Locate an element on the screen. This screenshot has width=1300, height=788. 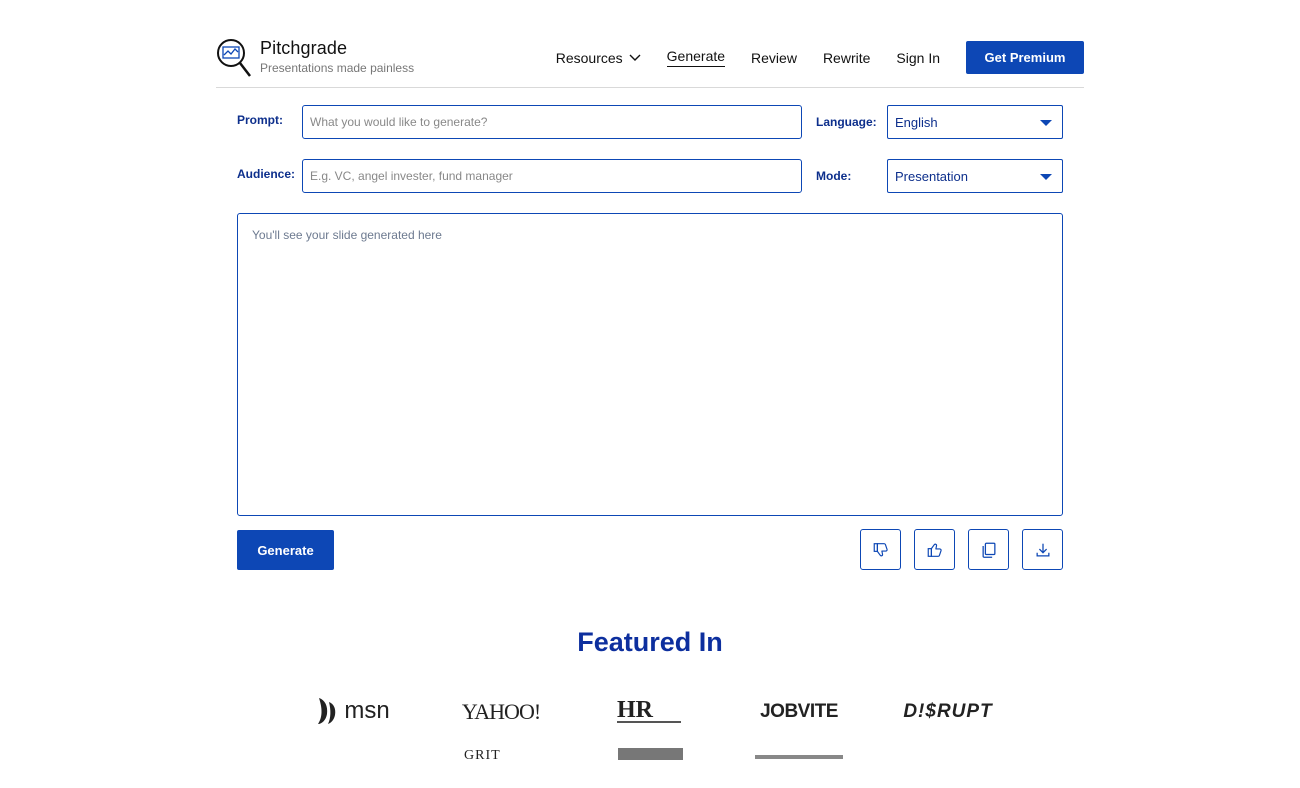
mode-selected-value: Presentation is located at coordinates (931, 176).